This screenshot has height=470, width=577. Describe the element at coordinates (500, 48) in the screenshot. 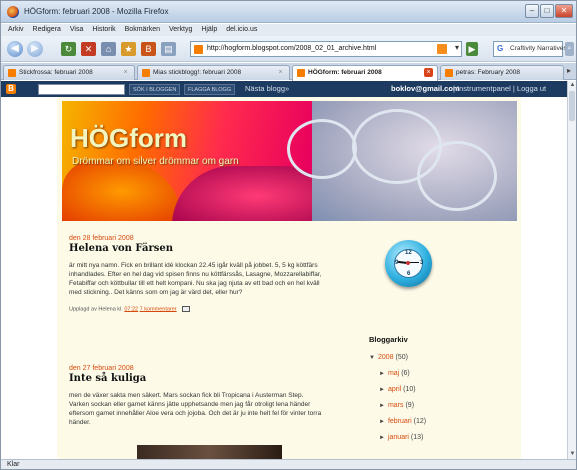

I see `search-engine-icon: G` at that location.